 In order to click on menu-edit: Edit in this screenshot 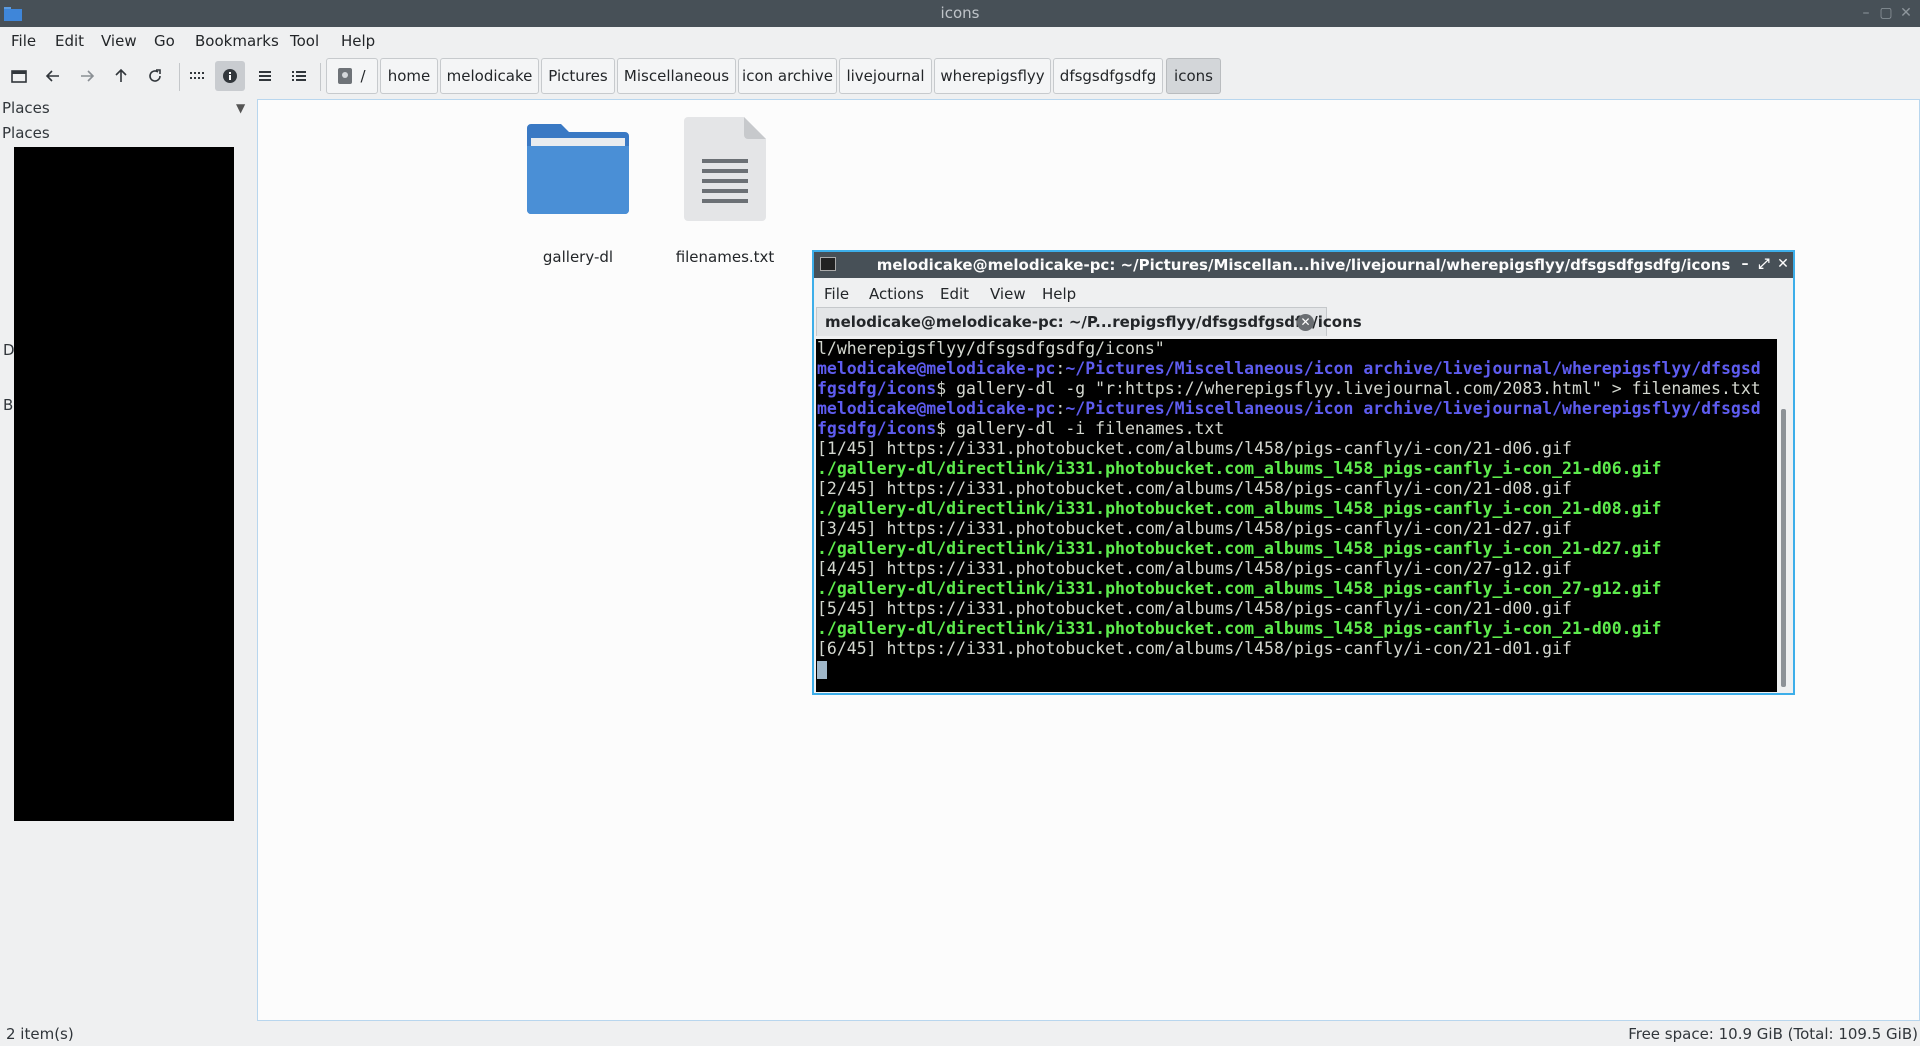, I will do `click(69, 41)`.